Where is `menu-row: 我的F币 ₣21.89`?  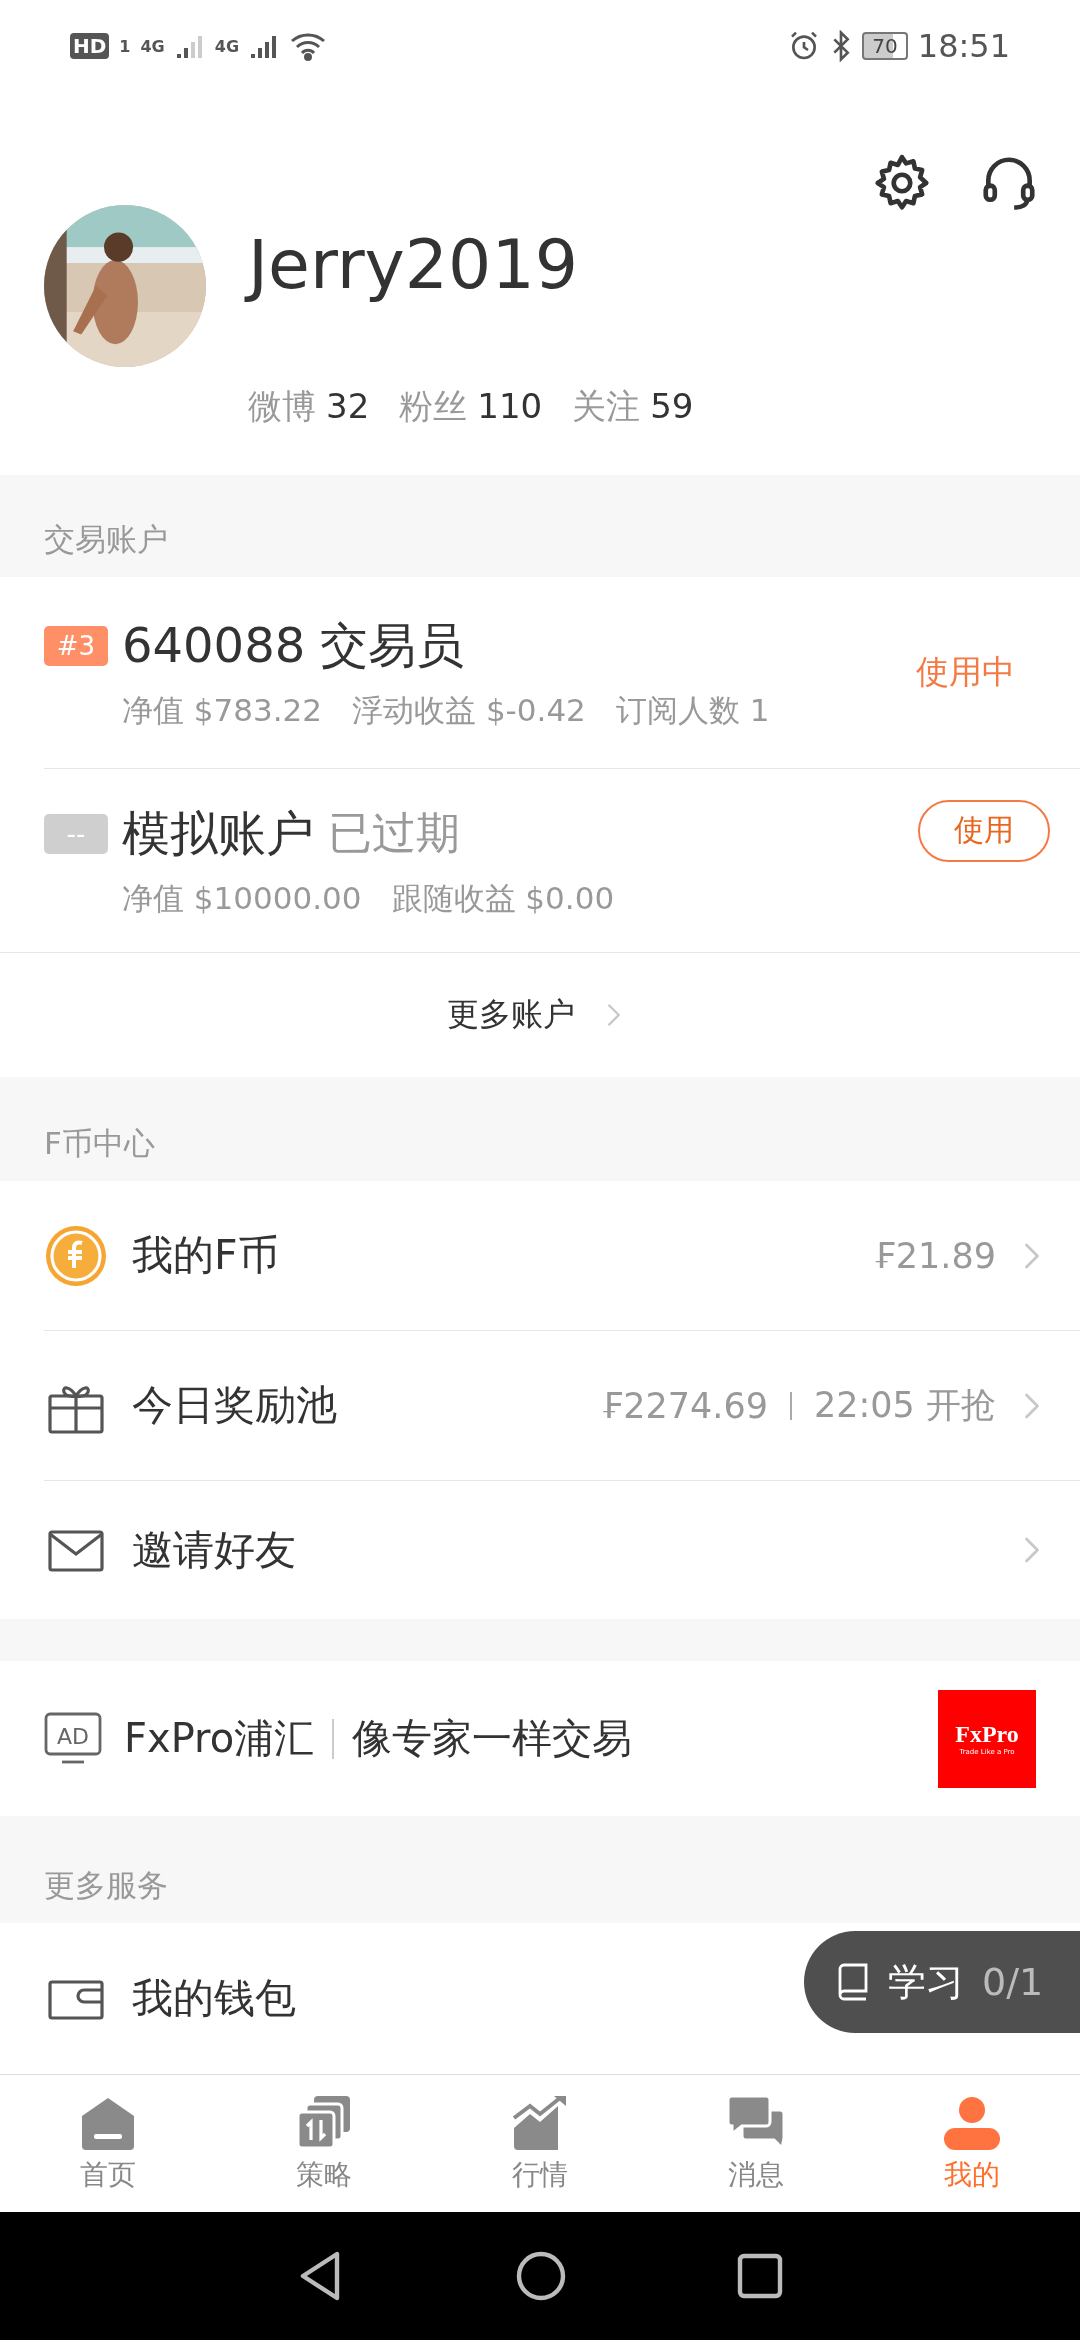 menu-row: 我的F币 ₣21.89 is located at coordinates (562, 1256).